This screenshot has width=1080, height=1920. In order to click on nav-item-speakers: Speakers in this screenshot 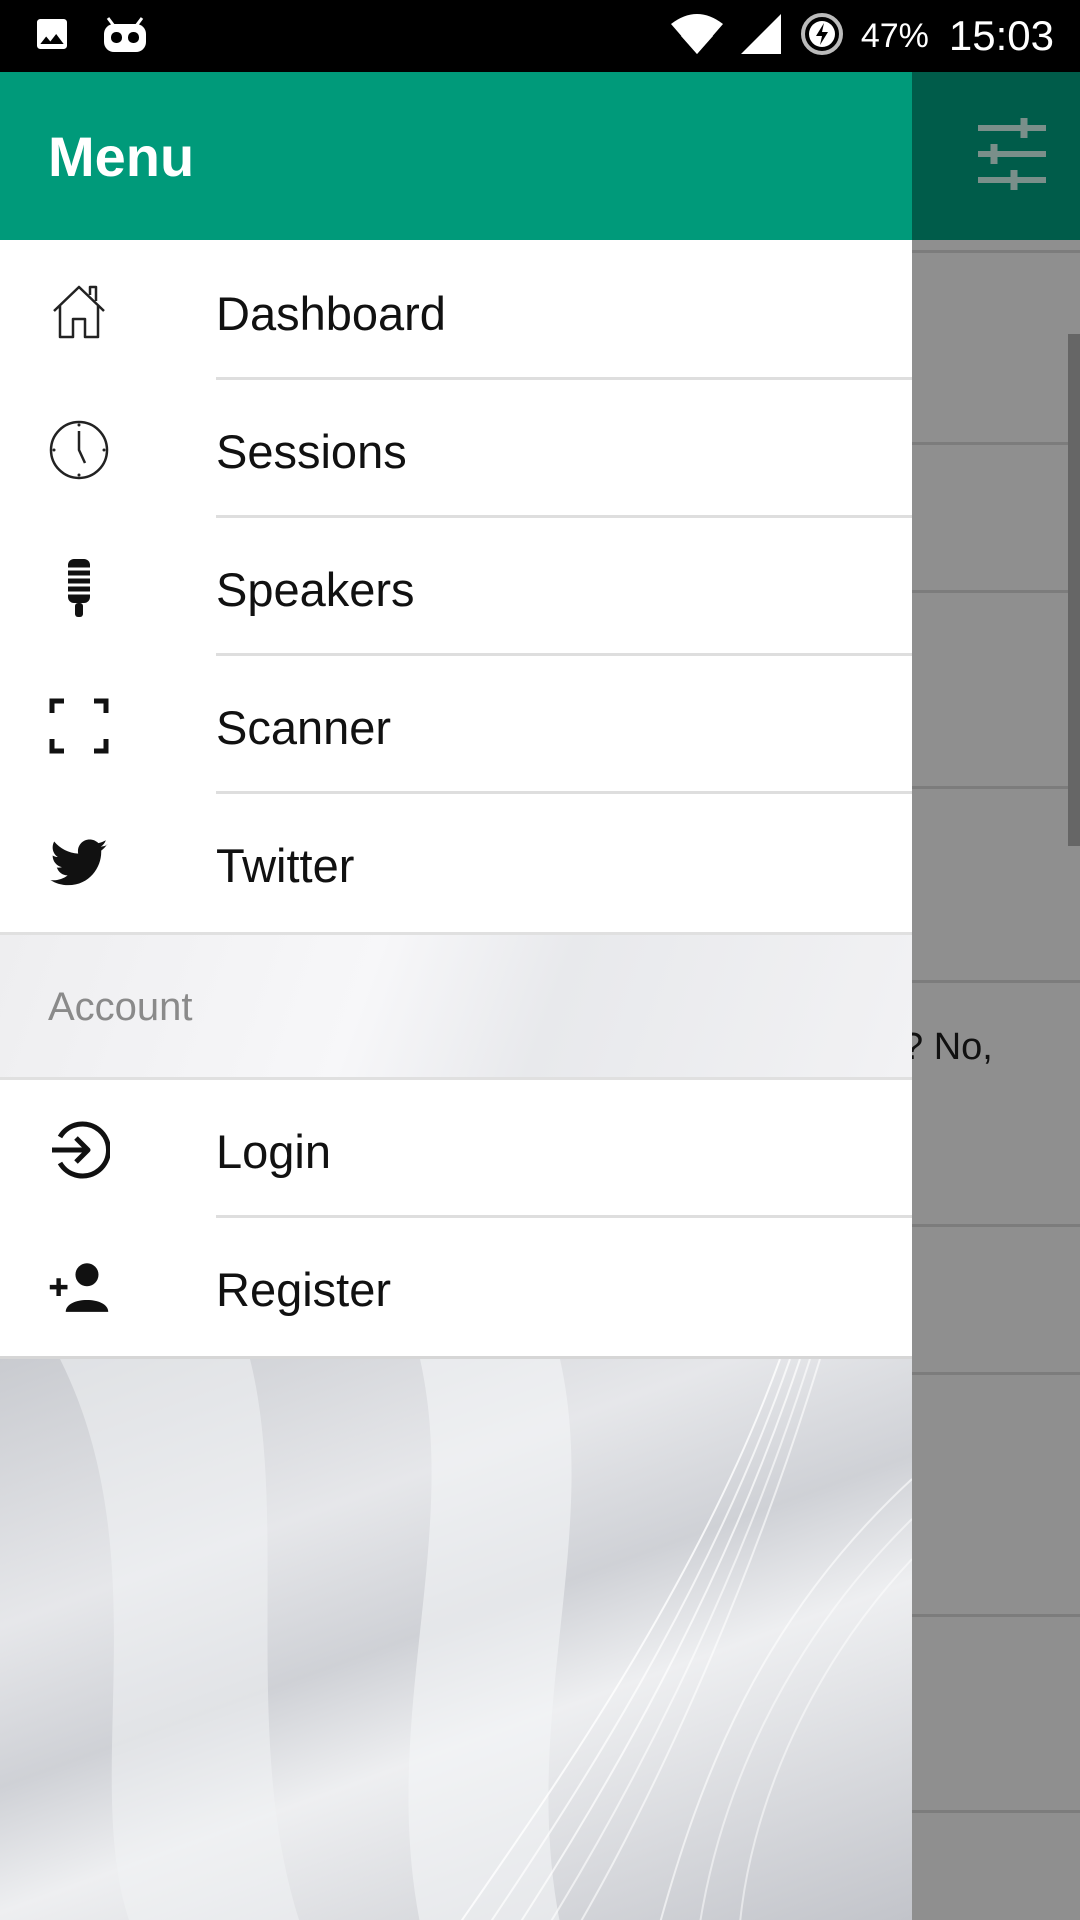, I will do `click(456, 587)`.